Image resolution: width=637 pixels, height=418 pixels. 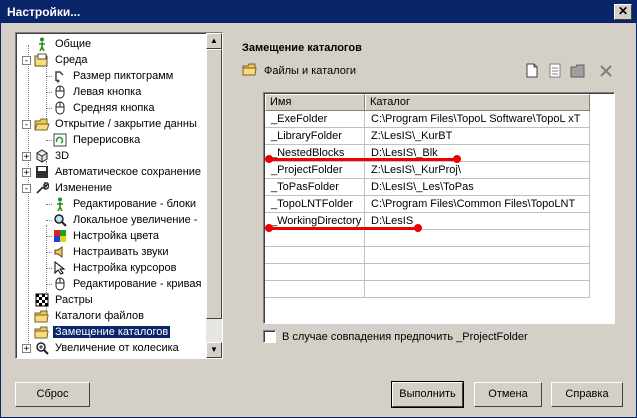 What do you see at coordinates (315, 102) in the screenshot?
I see `column-header-name: Имя` at bounding box center [315, 102].